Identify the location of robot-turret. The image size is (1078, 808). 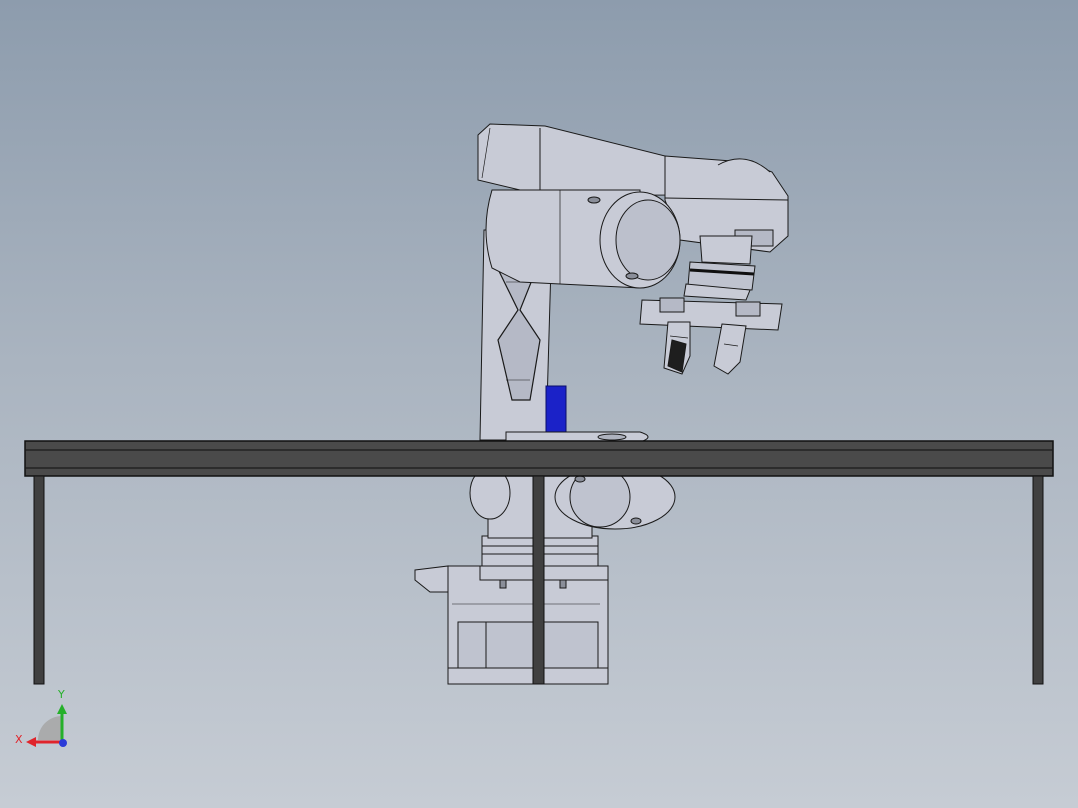
(572, 515).